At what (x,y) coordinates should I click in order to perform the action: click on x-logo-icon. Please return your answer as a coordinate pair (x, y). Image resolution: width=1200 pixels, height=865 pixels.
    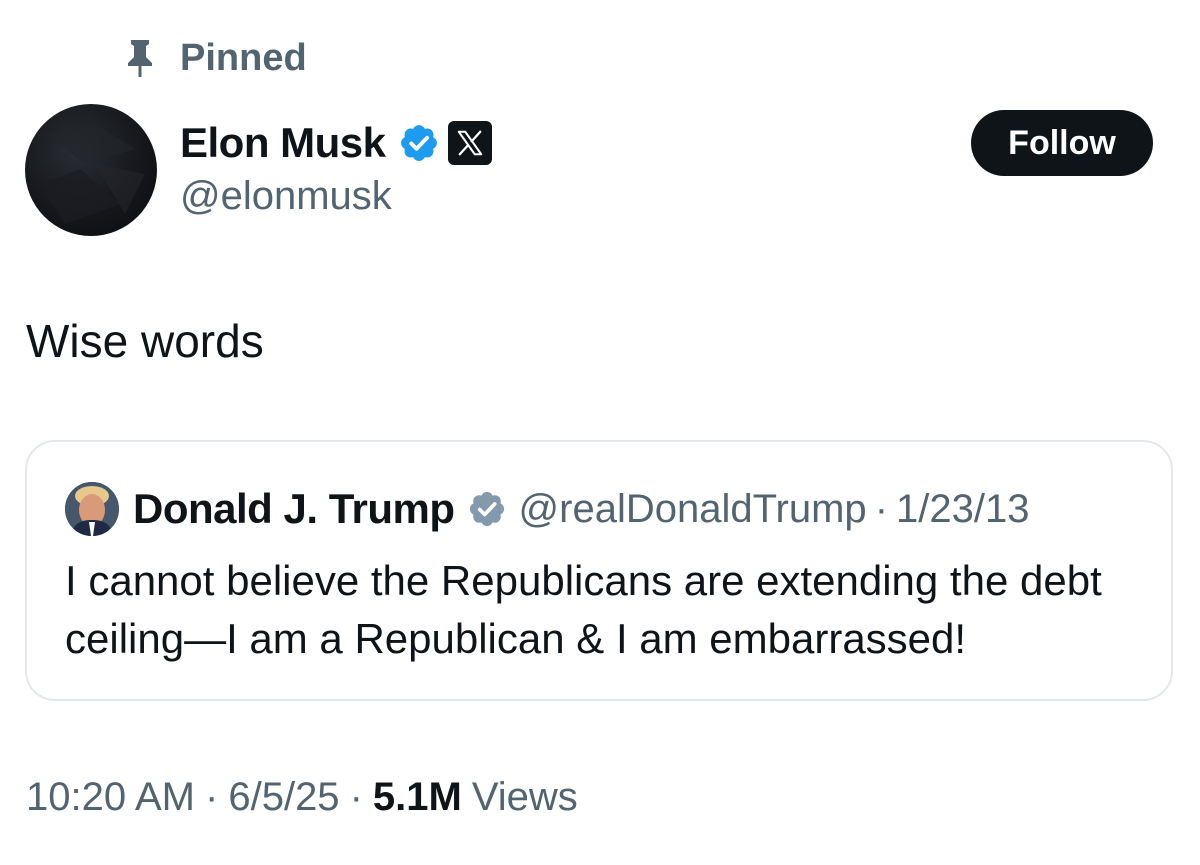
    Looking at the image, I should click on (469, 143).